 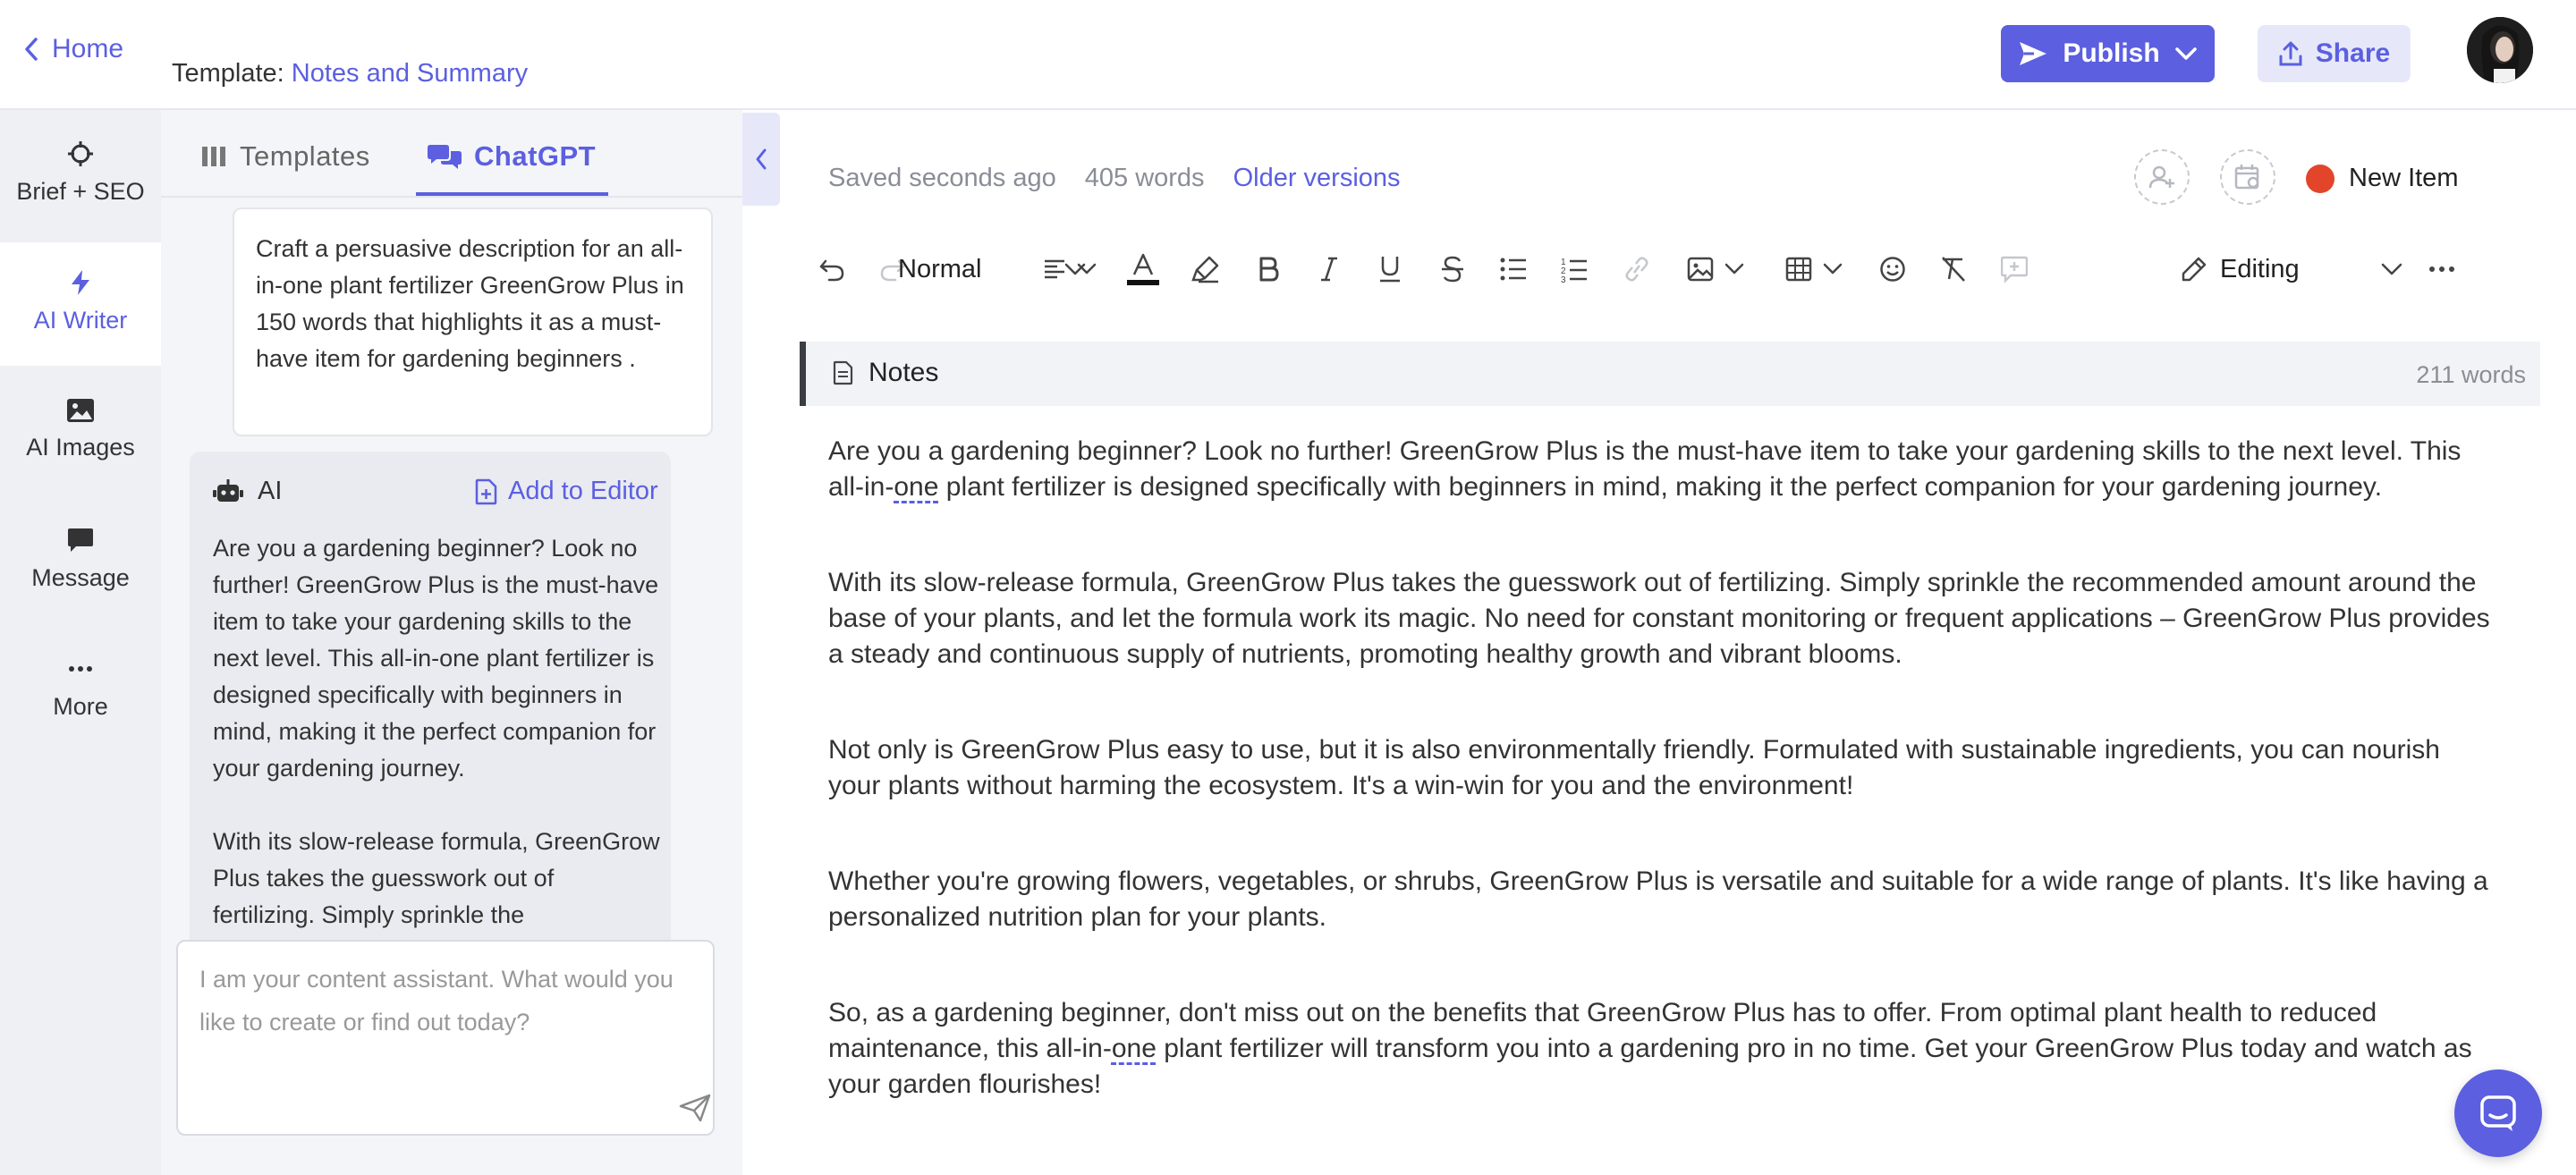 I want to click on share-button: Share, so click(x=2334, y=53).